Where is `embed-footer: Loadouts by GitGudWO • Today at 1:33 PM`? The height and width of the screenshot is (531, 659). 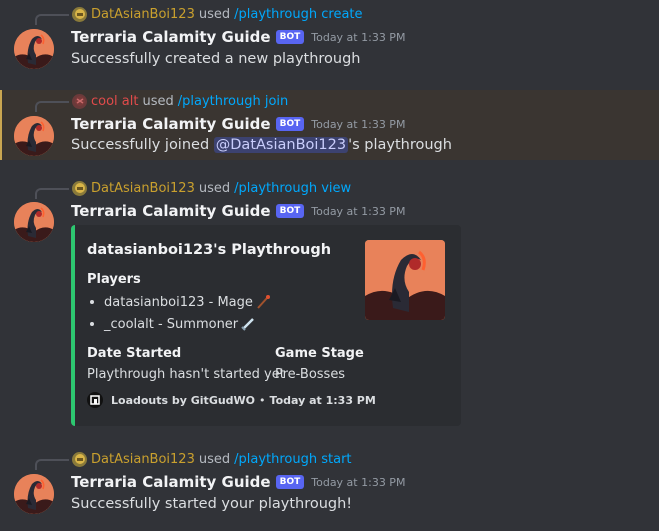
embed-footer: Loadouts by GitGudWO • Today at 1:33 PM is located at coordinates (231, 400).